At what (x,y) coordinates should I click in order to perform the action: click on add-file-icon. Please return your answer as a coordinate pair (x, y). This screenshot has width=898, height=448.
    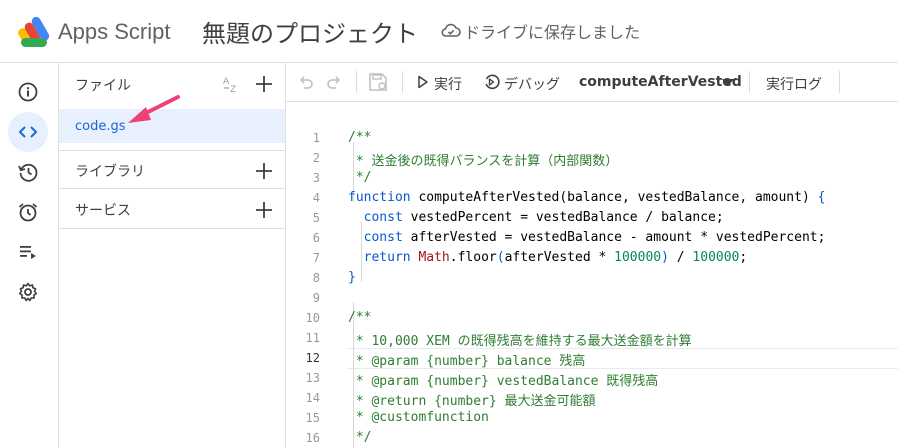
    Looking at the image, I should click on (264, 84).